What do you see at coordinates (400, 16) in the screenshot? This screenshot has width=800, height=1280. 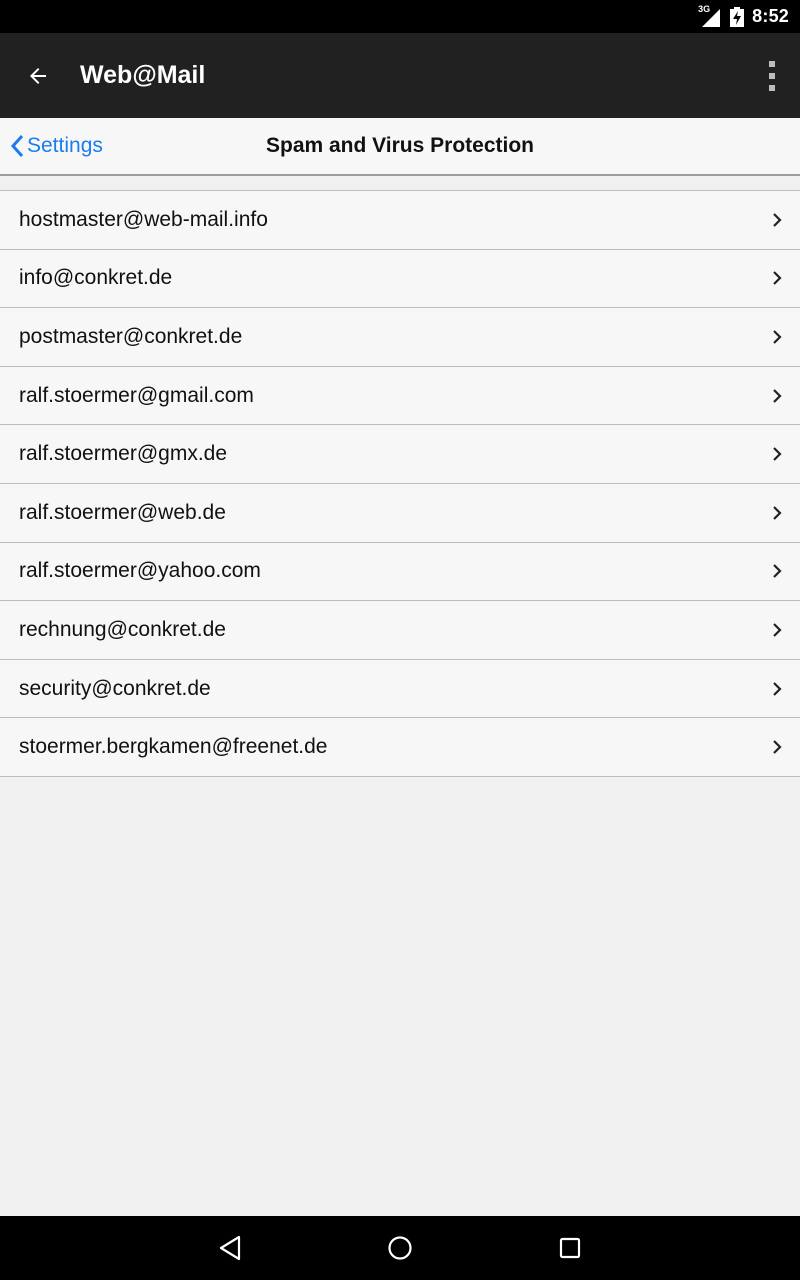 I see `status-bar: 3G 8:52` at bounding box center [400, 16].